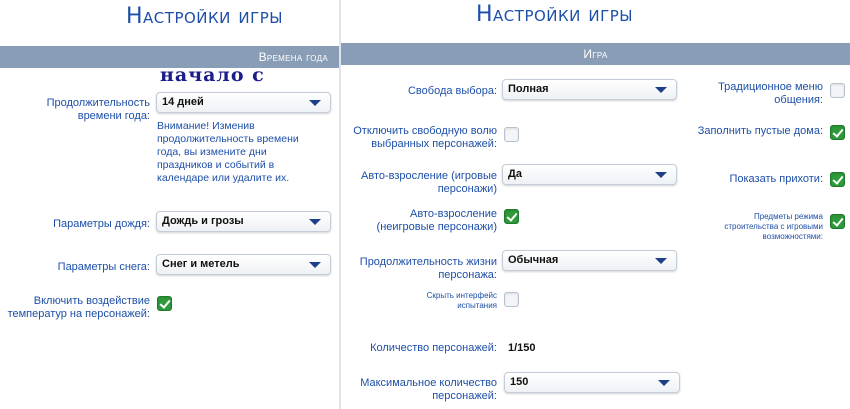 The width and height of the screenshot is (850, 409). I want to click on snow-value: Снег и метель, so click(201, 264).